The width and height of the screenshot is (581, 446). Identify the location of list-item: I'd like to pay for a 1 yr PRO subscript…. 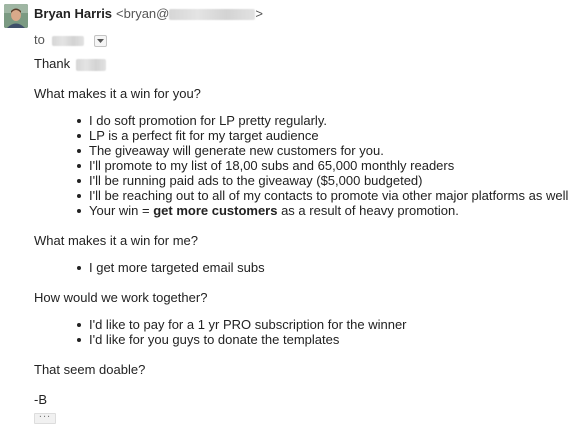
(324, 324).